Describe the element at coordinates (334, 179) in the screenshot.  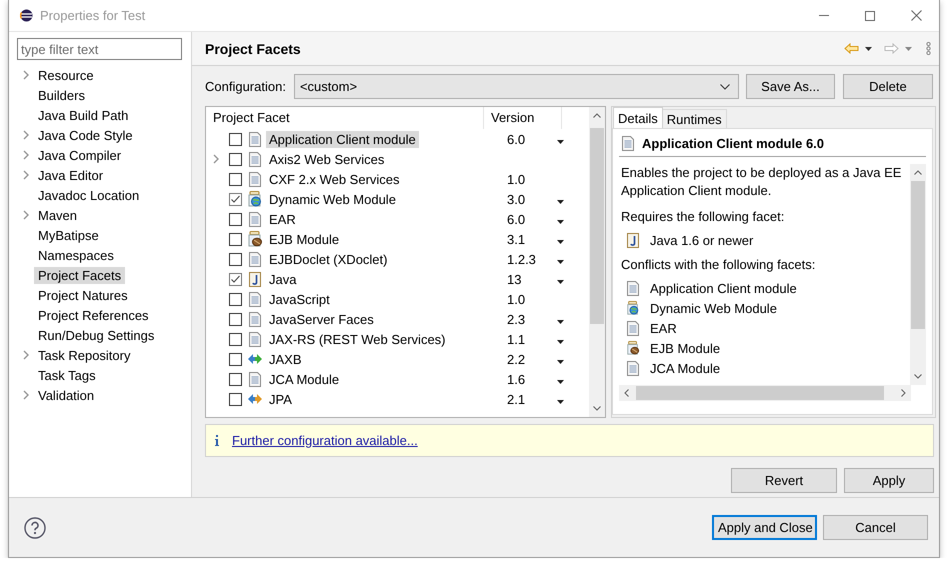
I see `facet-name: CXF 2.x Web Services` at that location.